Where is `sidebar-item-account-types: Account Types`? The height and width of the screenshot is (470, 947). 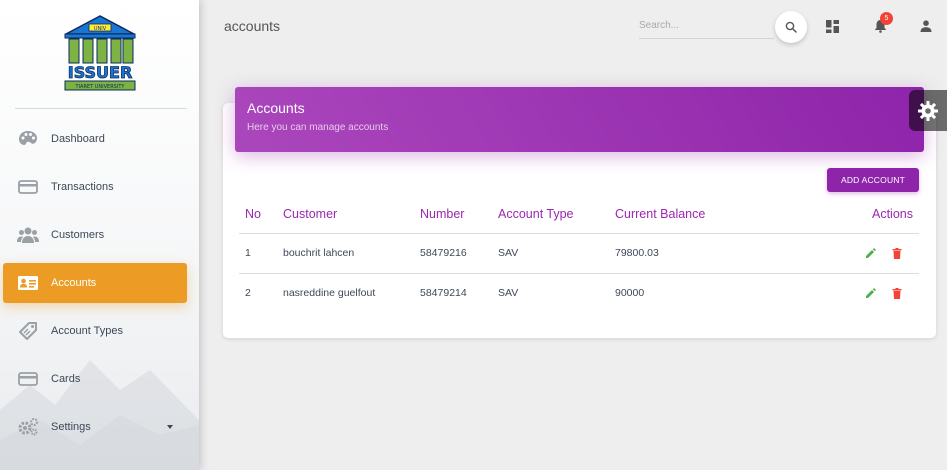
sidebar-item-account-types: Account Types is located at coordinates (95, 331).